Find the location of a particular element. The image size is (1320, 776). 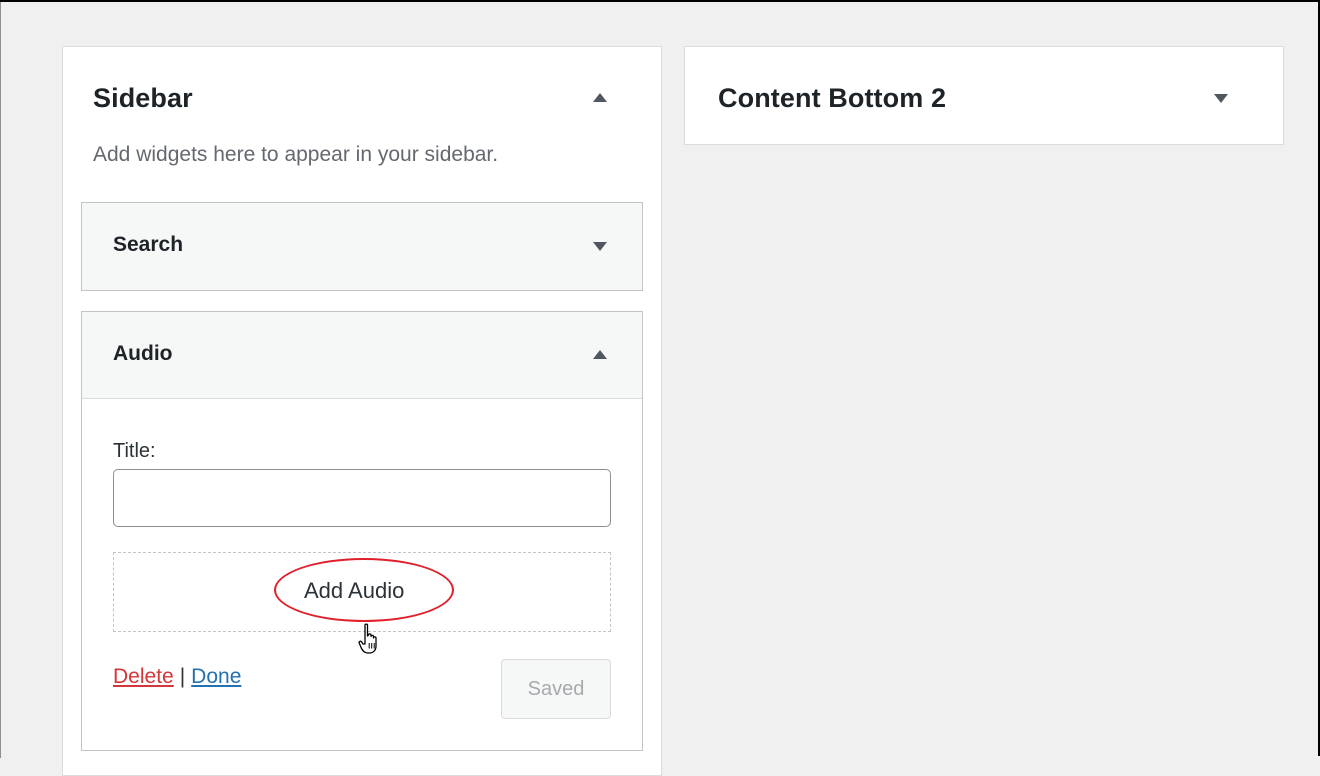

search-widget-title: Search is located at coordinates (148, 244).